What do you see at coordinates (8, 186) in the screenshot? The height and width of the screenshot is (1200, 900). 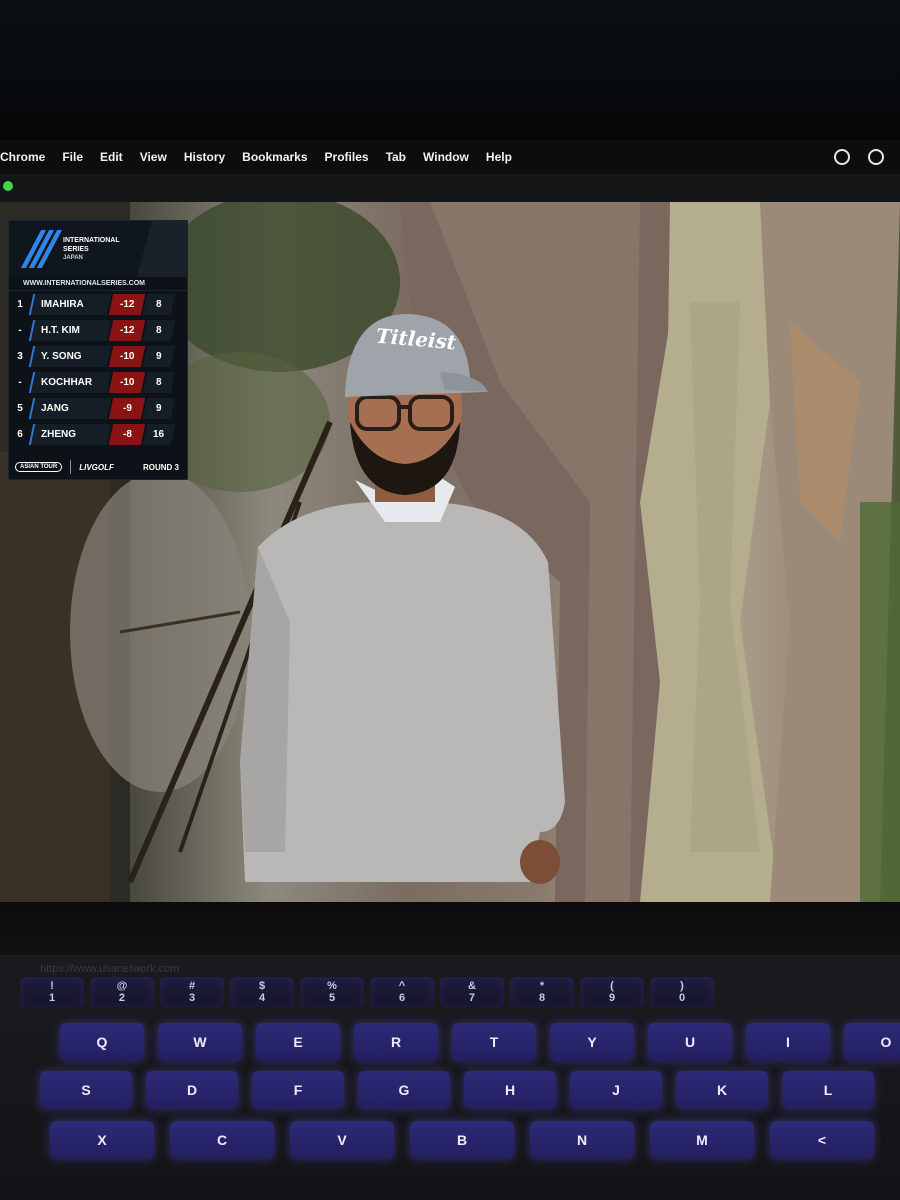 I see `window-zoom-button` at bounding box center [8, 186].